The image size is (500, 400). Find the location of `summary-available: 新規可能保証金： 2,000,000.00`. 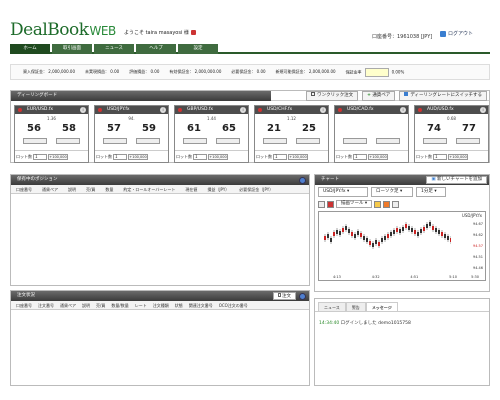

summary-available: 新規可能保証金： 2,000,000.00 is located at coordinates (305, 71).